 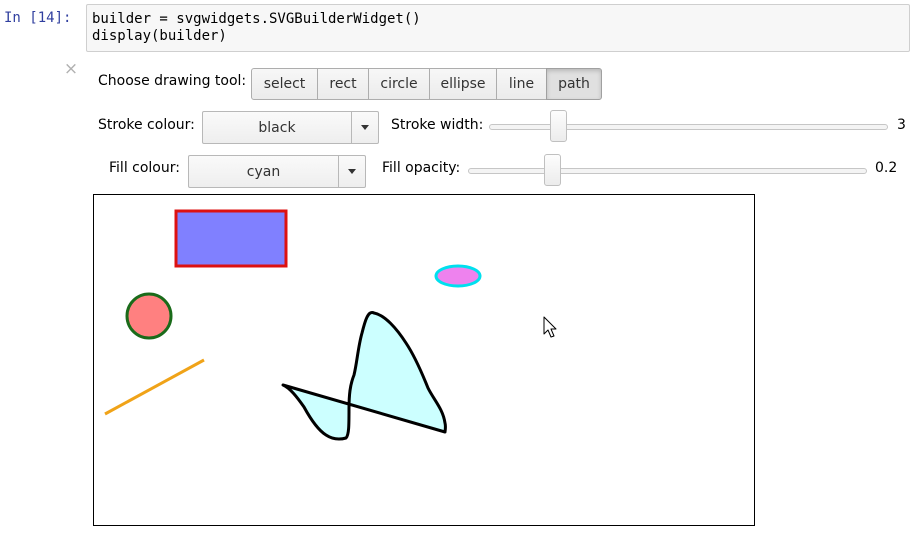 I want to click on code-line-1: builder = svgwidgets.SVGBuilderWidget(), so click(x=256, y=19).